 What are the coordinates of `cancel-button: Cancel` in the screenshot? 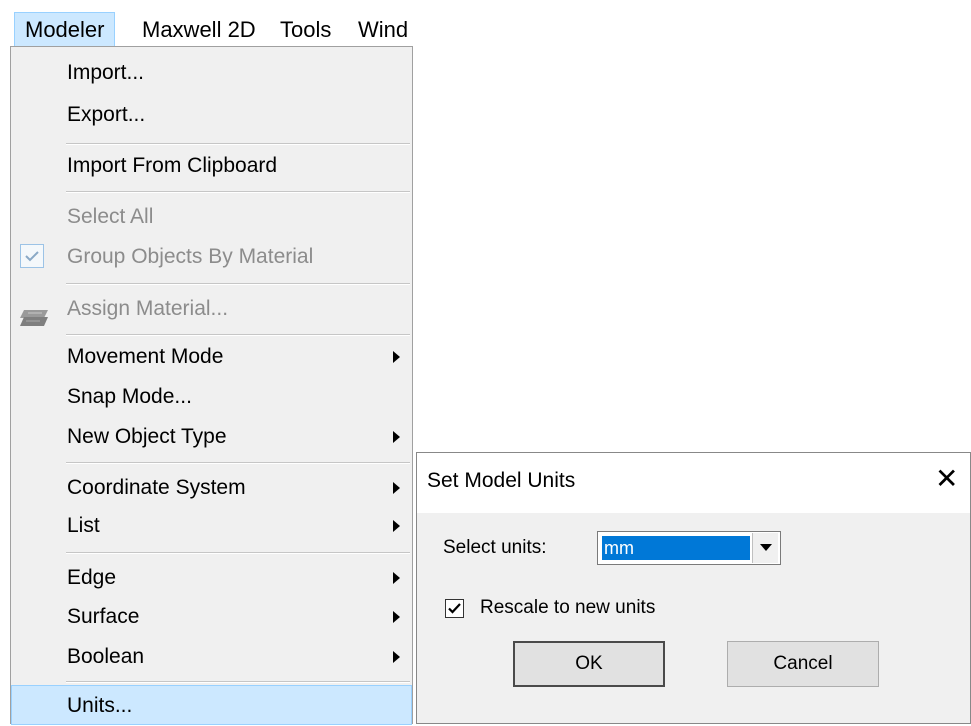 It's located at (803, 664).